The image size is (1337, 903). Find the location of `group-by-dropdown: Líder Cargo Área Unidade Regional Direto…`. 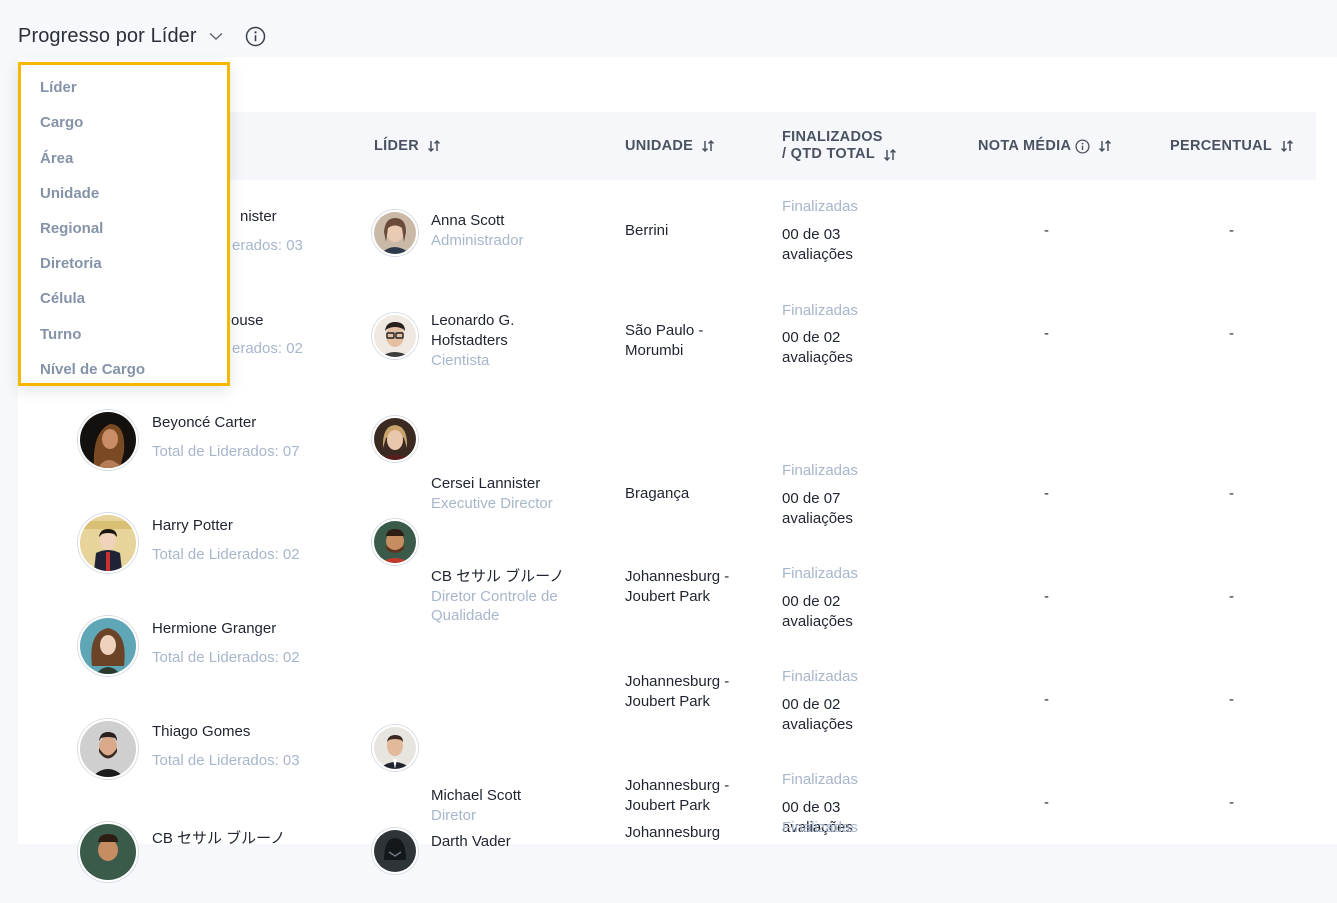

group-by-dropdown: Líder Cargo Área Unidade Regional Direto… is located at coordinates (124, 224).